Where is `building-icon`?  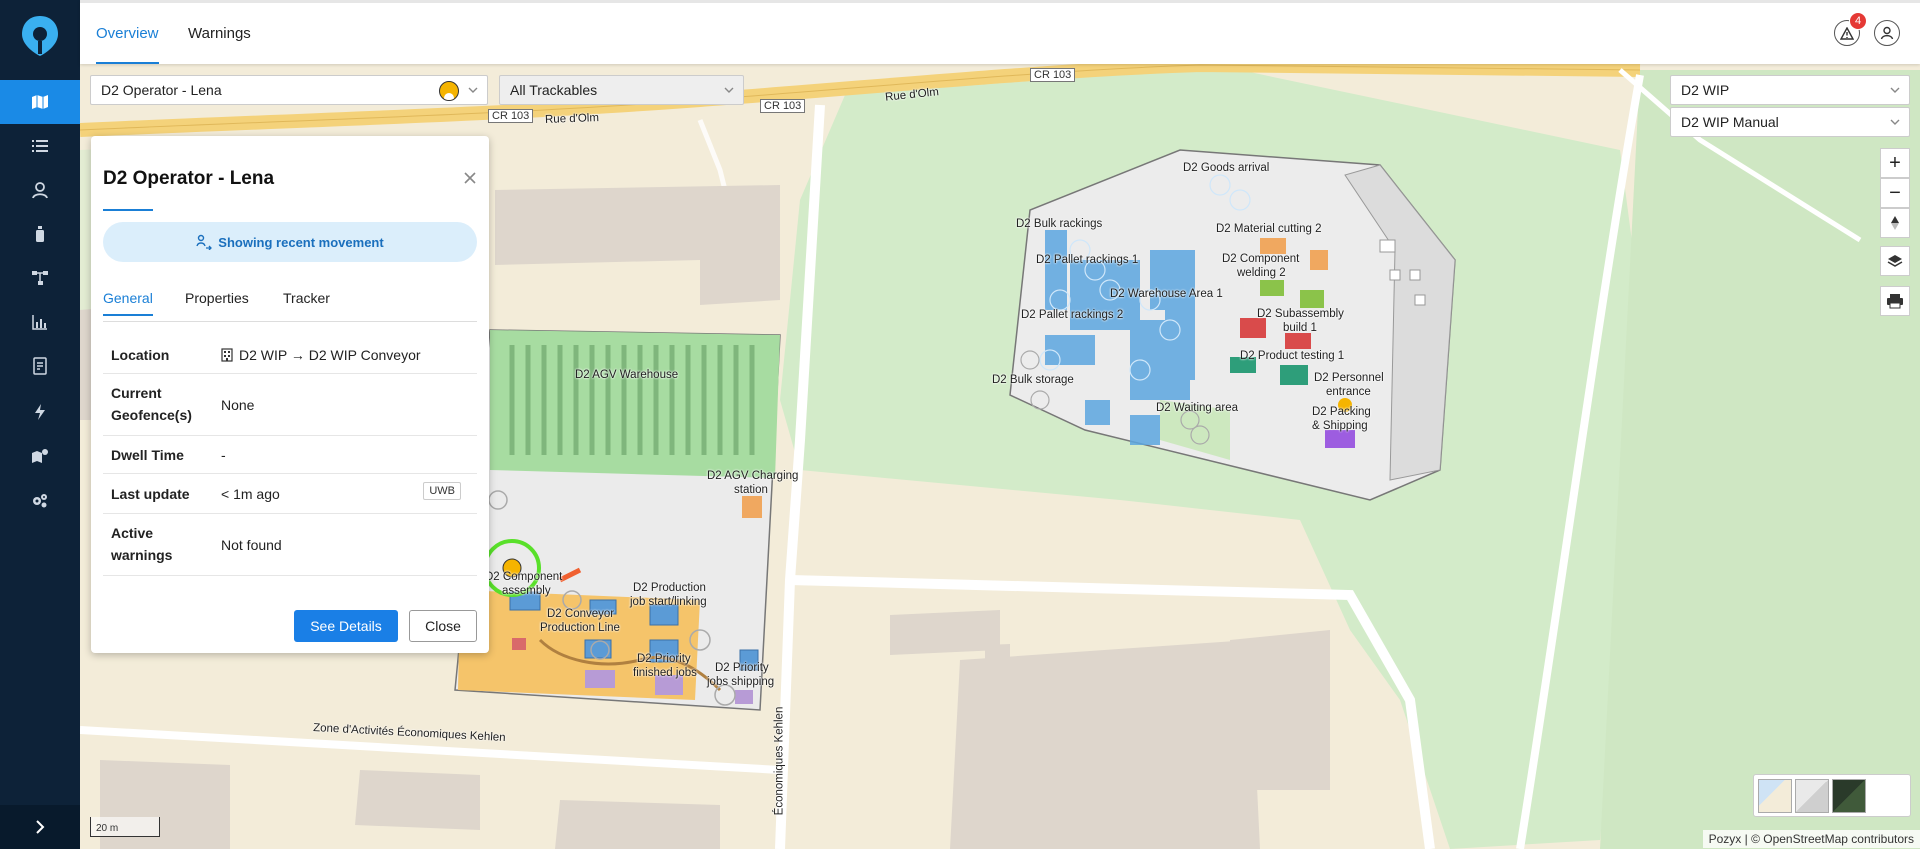 building-icon is located at coordinates (227, 355).